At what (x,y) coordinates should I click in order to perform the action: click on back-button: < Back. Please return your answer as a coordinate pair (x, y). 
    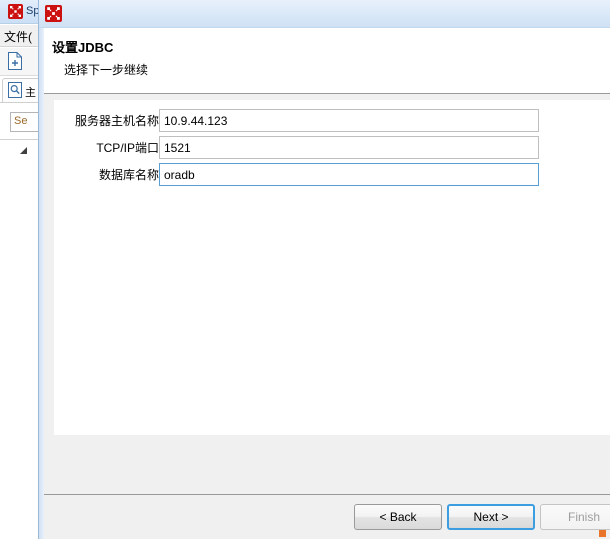
    Looking at the image, I should click on (398, 517).